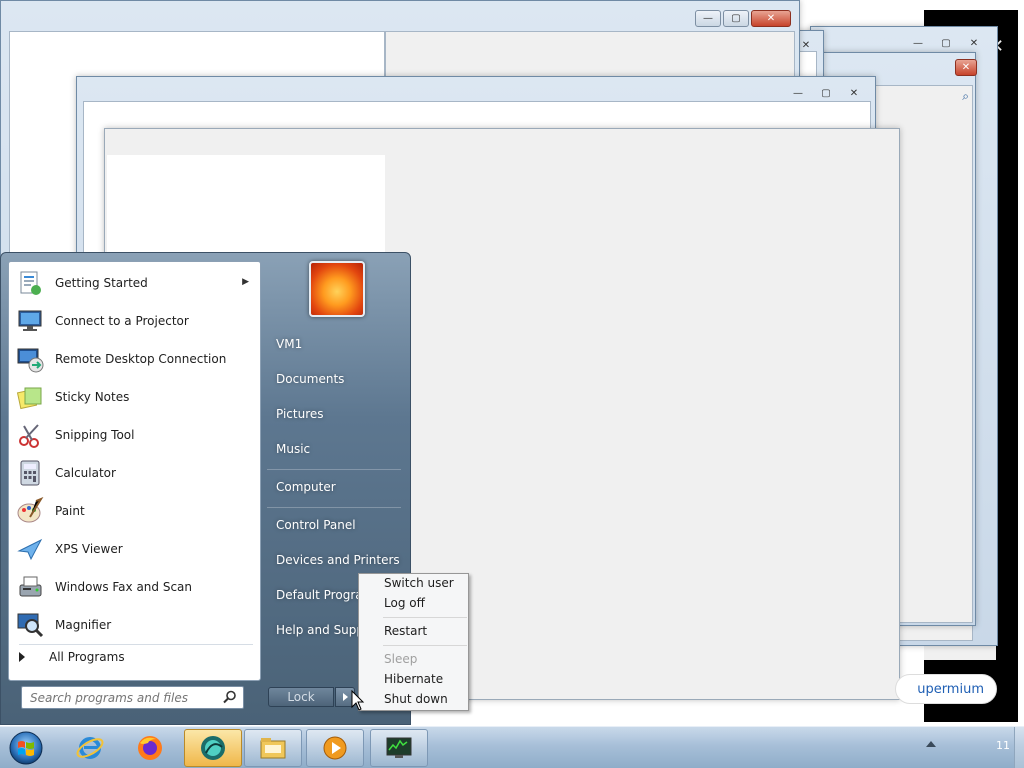 The image size is (1024, 768). Describe the element at coordinates (30, 321) in the screenshot. I see `projector-icon` at that location.